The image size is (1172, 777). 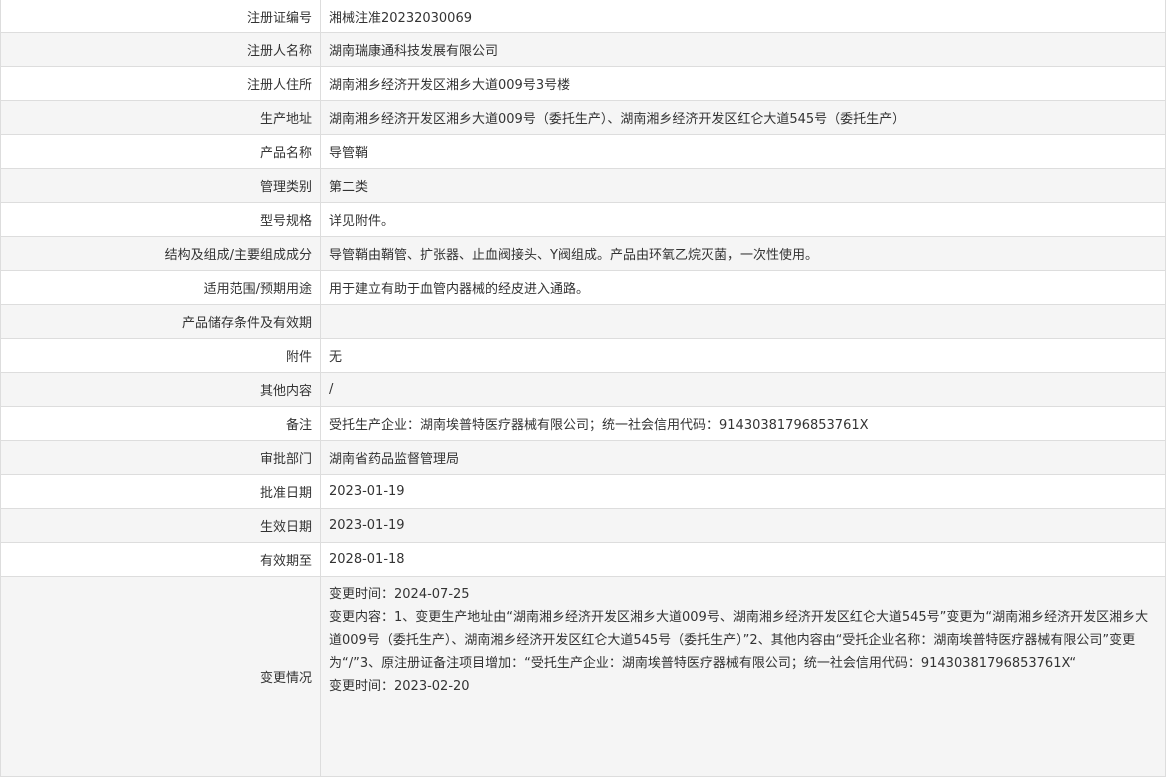 What do you see at coordinates (399, 686) in the screenshot?
I see `change-time: 变更时间：2023-02-20` at bounding box center [399, 686].